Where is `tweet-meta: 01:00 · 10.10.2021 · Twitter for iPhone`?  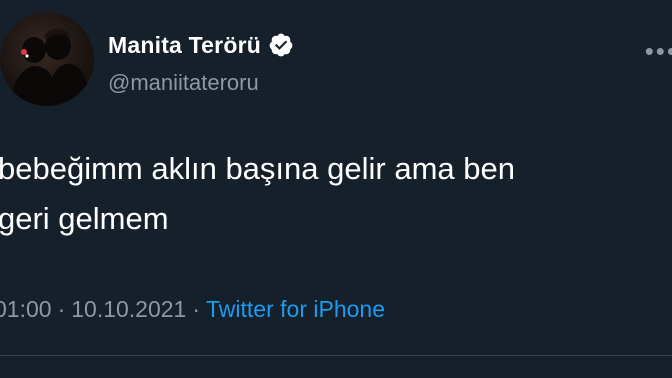
tweet-meta: 01:00 · 10.10.2021 · Twitter for iPhone is located at coordinates (192, 309).